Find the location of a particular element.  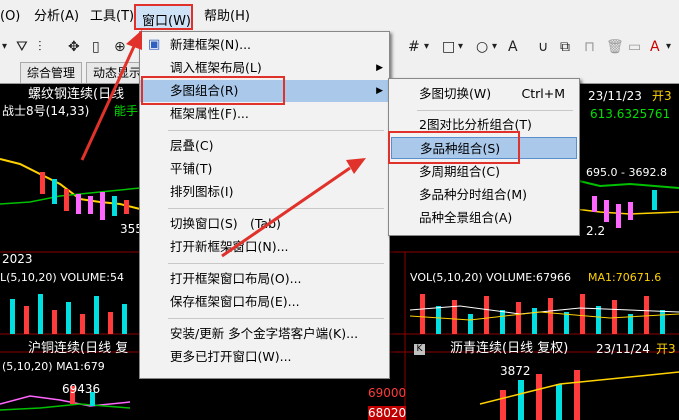

chart-indicator: 战士8号(14,33) is located at coordinates (46, 111).